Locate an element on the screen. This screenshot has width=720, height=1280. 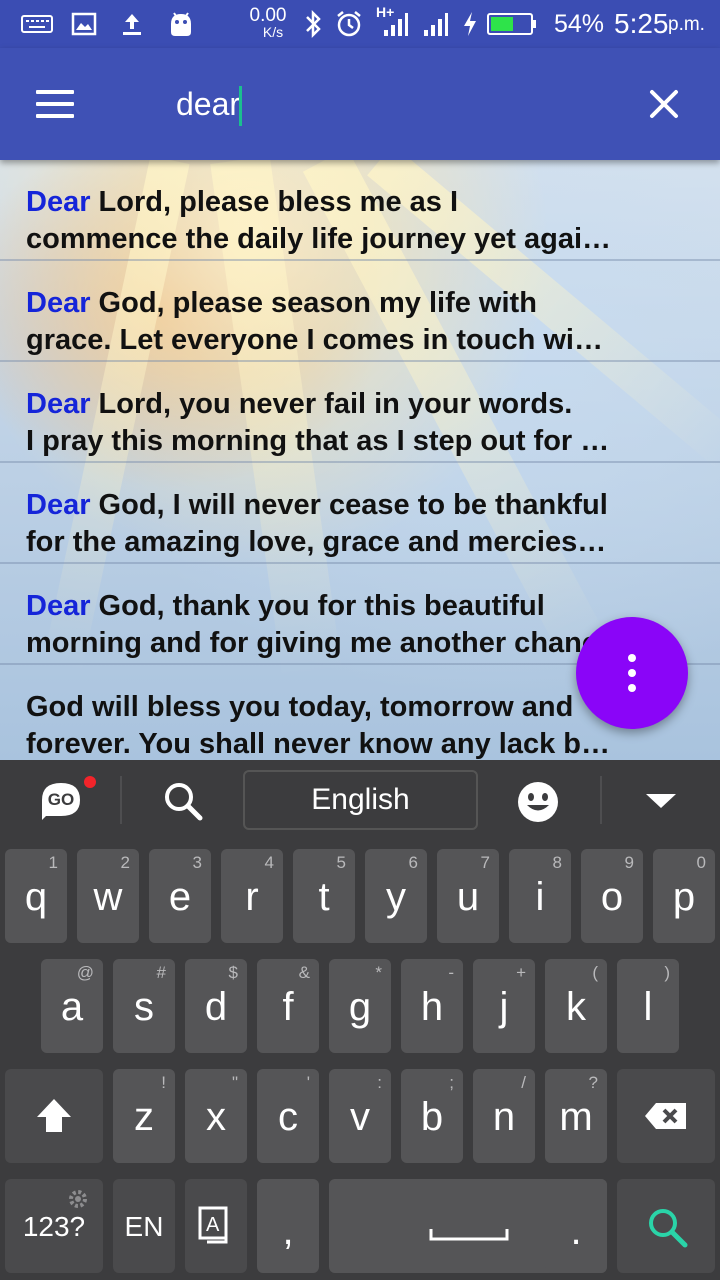
svg-text: A is located at coordinates (213, 1225).